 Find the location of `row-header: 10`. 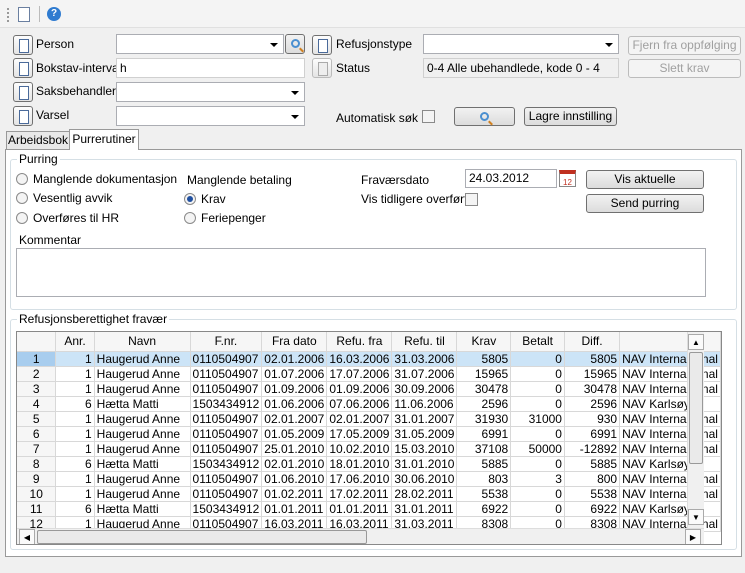

row-header: 10 is located at coordinates (37, 494).